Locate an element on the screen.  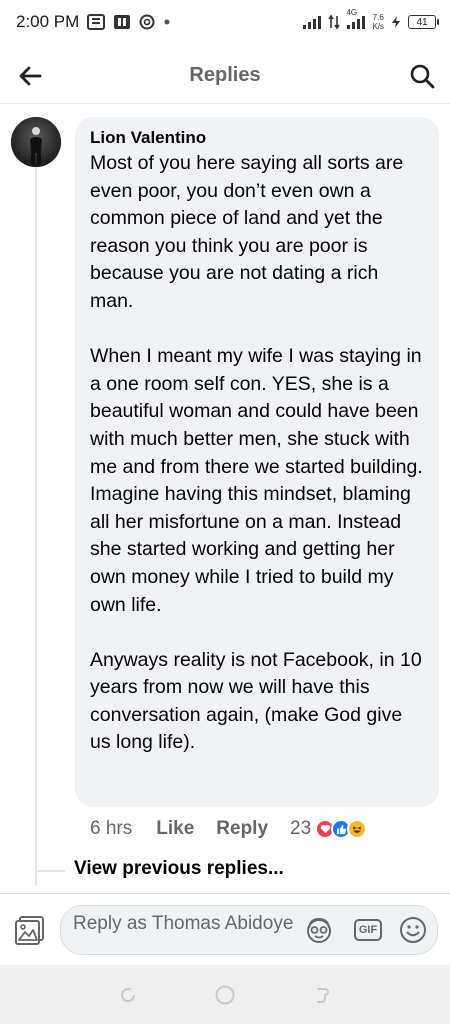
battery-level: 41 is located at coordinates (422, 22).